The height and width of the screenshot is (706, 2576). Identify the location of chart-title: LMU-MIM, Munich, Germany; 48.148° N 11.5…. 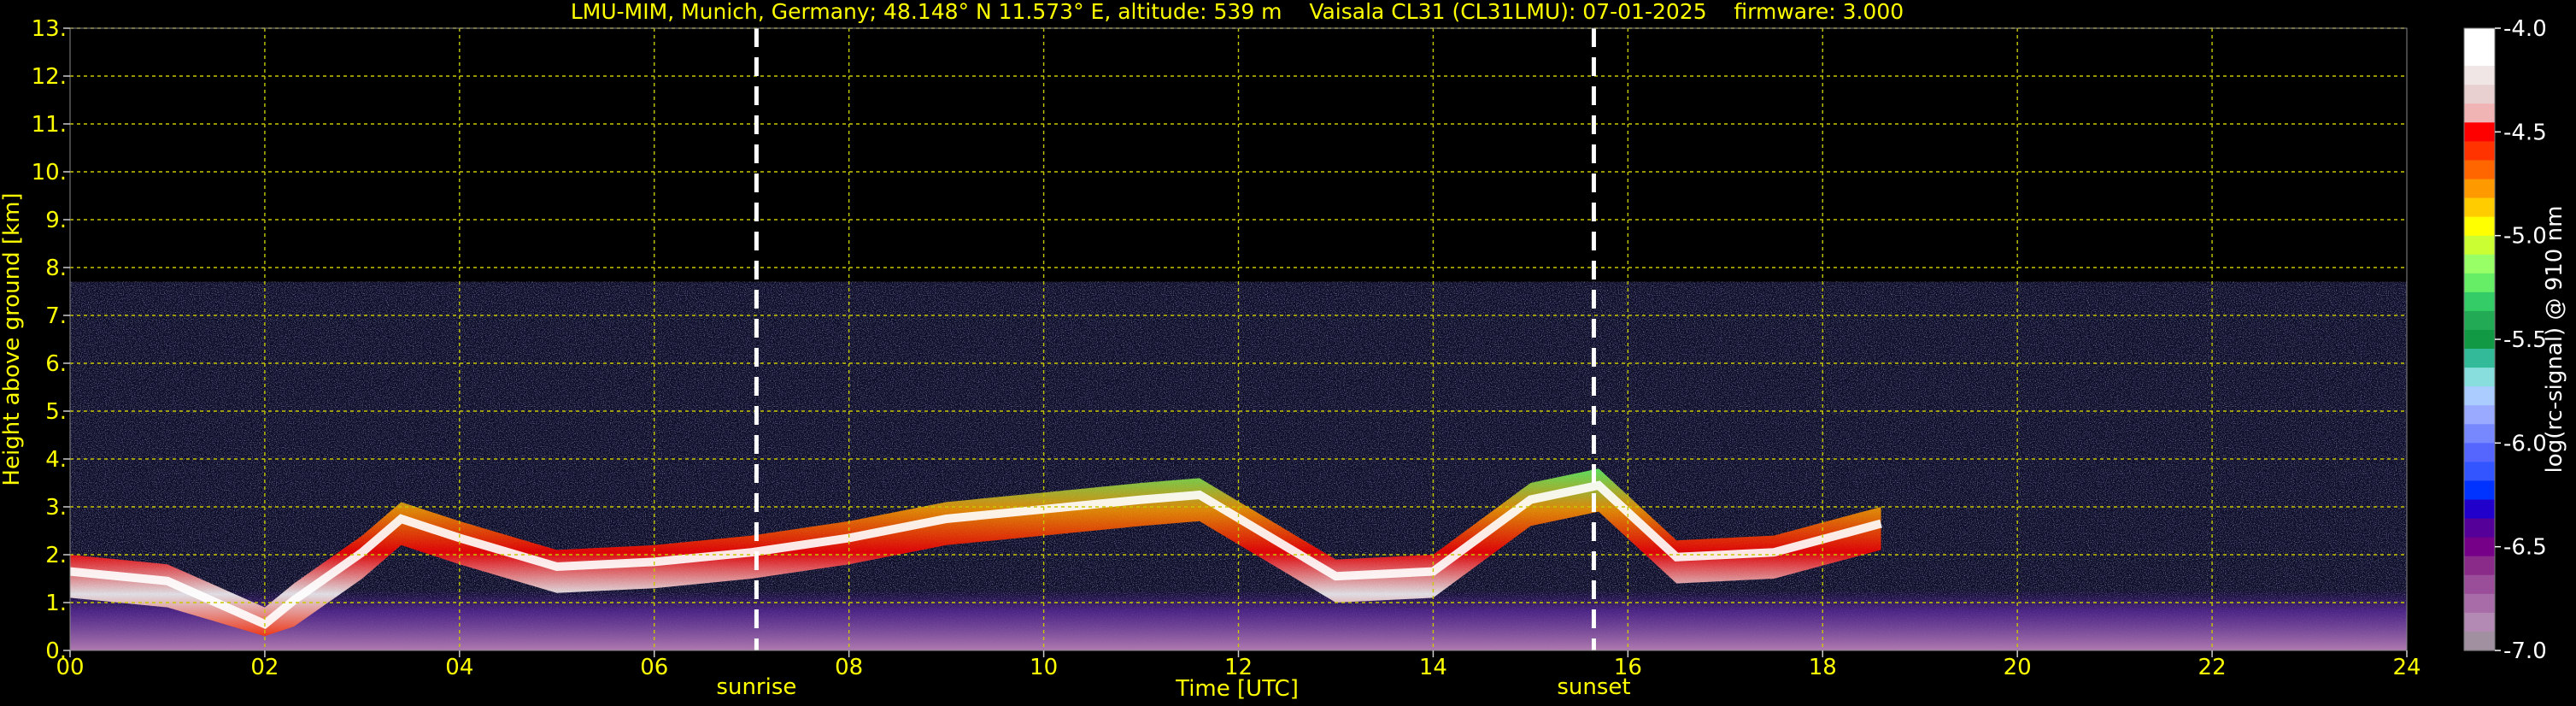
(1237, 12).